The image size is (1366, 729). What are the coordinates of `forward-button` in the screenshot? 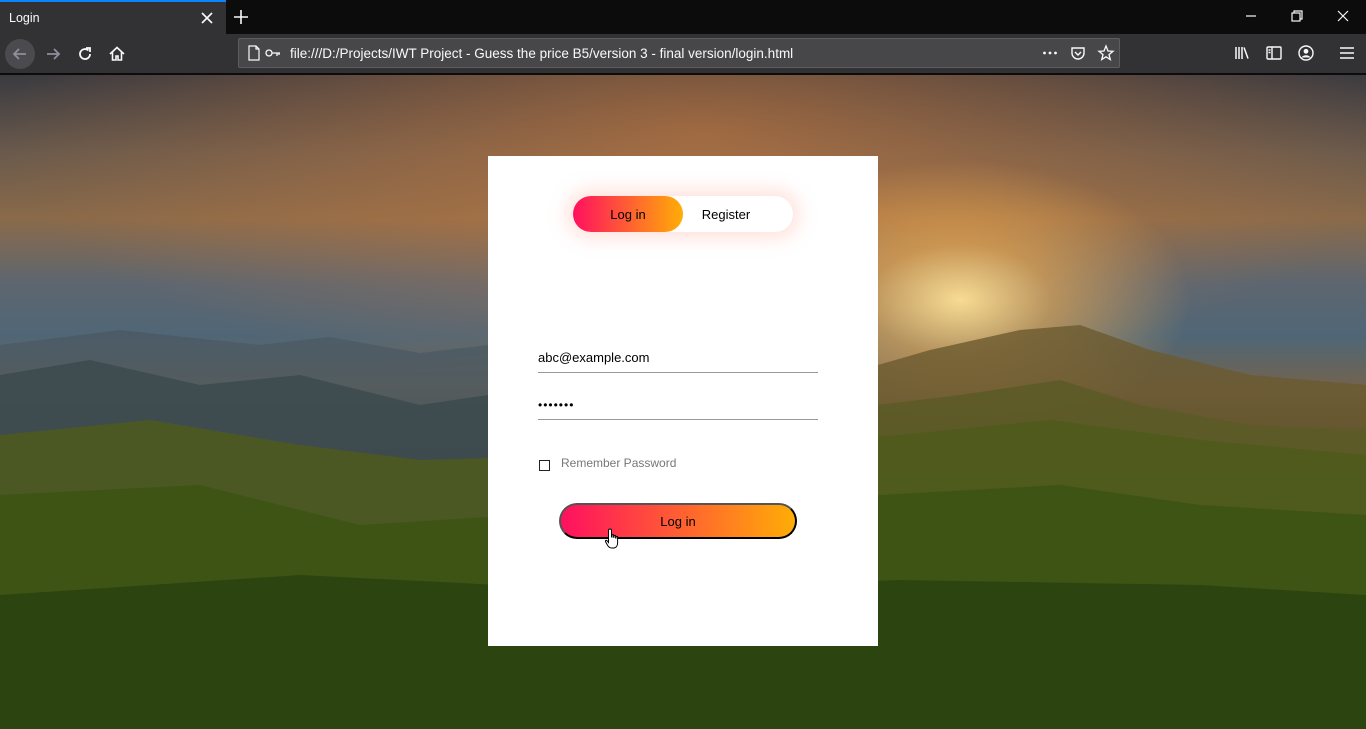 It's located at (53, 54).